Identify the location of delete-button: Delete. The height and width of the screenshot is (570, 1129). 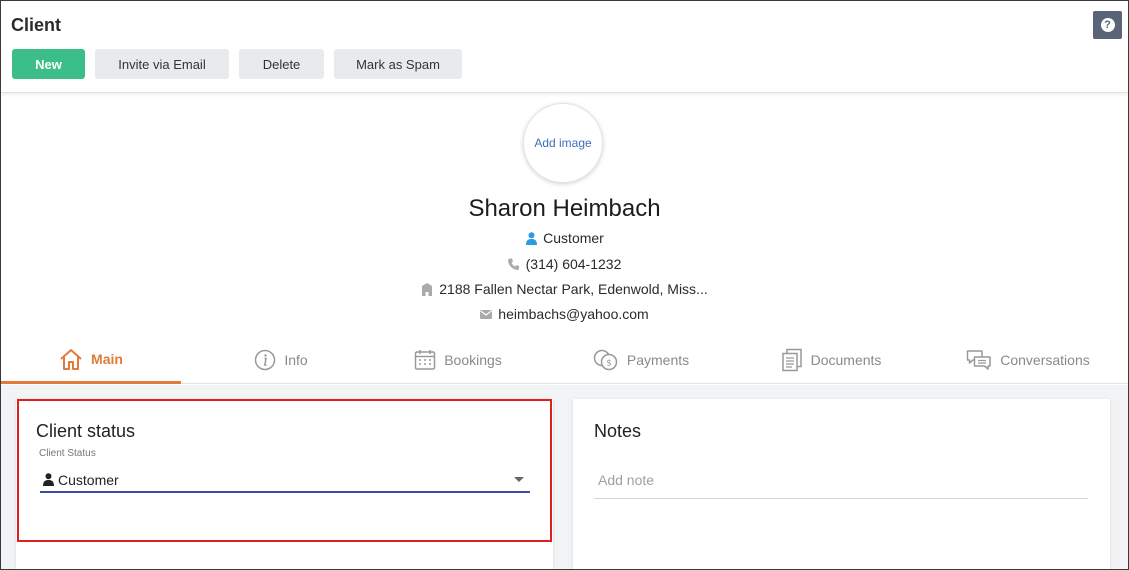
(281, 64).